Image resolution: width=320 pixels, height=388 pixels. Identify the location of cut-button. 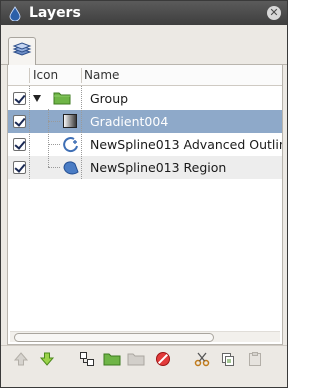
(202, 359).